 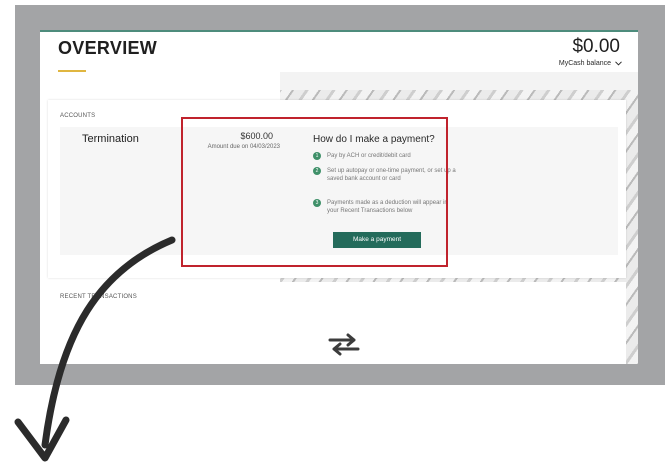 What do you see at coordinates (596, 46) in the screenshot?
I see `balance-amount: $0.00` at bounding box center [596, 46].